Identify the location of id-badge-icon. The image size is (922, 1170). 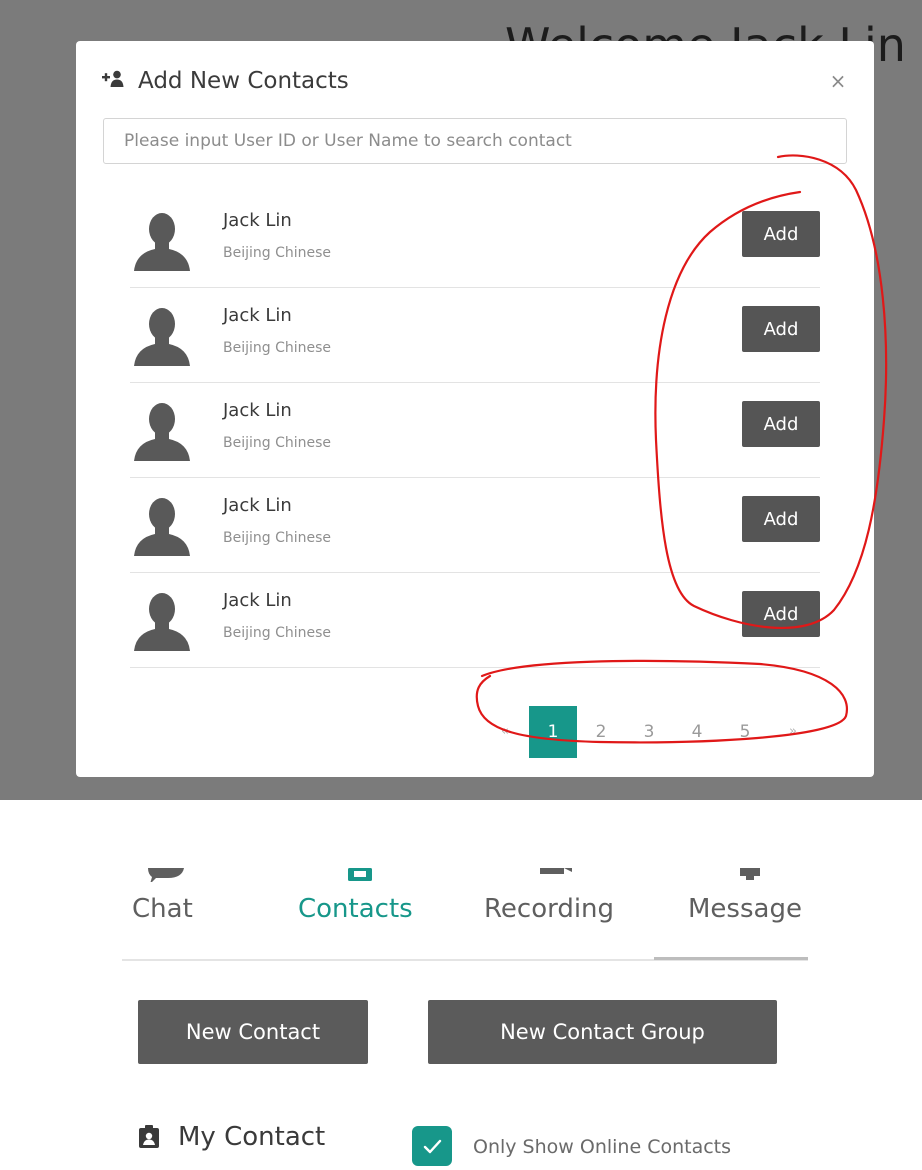
(149, 1136).